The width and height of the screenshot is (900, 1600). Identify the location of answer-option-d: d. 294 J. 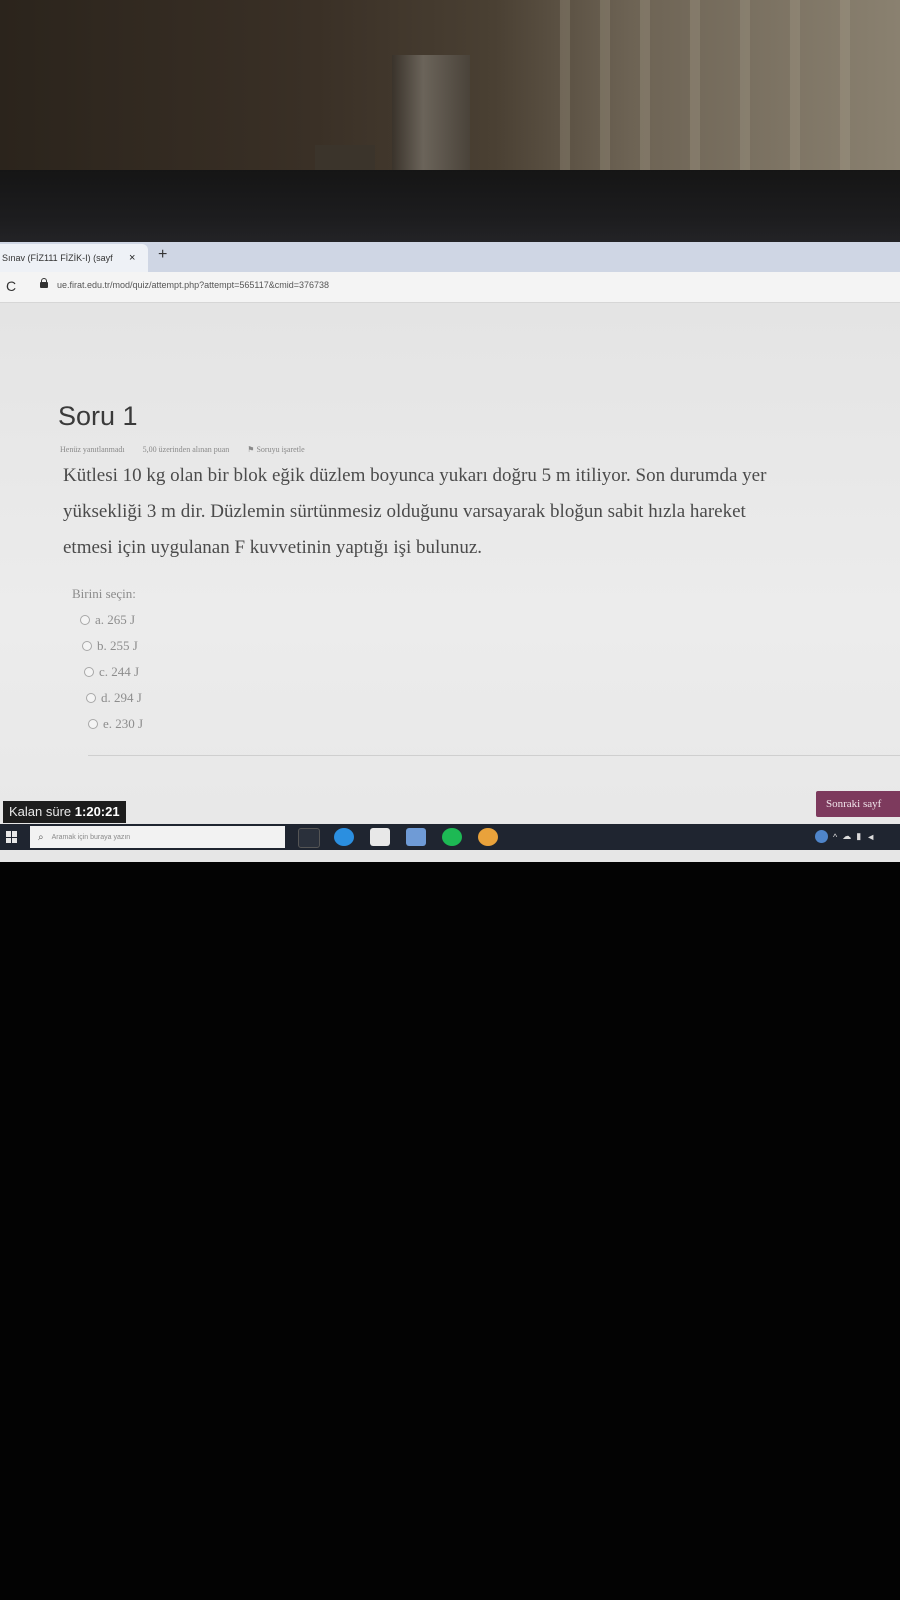
(114, 698).